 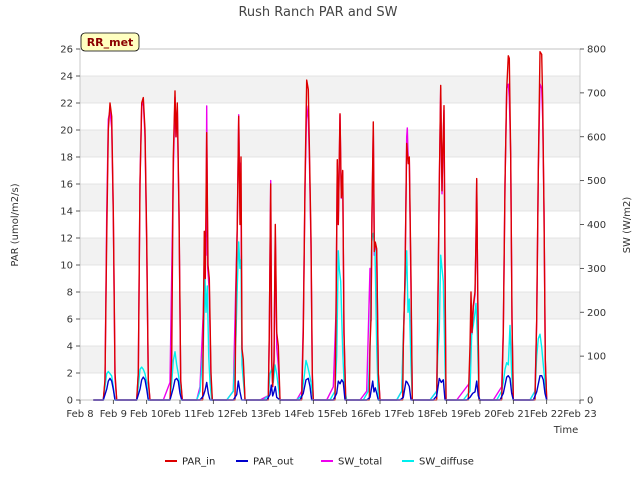 I want to click on y-right-tick-label: 500, so click(x=596, y=181).